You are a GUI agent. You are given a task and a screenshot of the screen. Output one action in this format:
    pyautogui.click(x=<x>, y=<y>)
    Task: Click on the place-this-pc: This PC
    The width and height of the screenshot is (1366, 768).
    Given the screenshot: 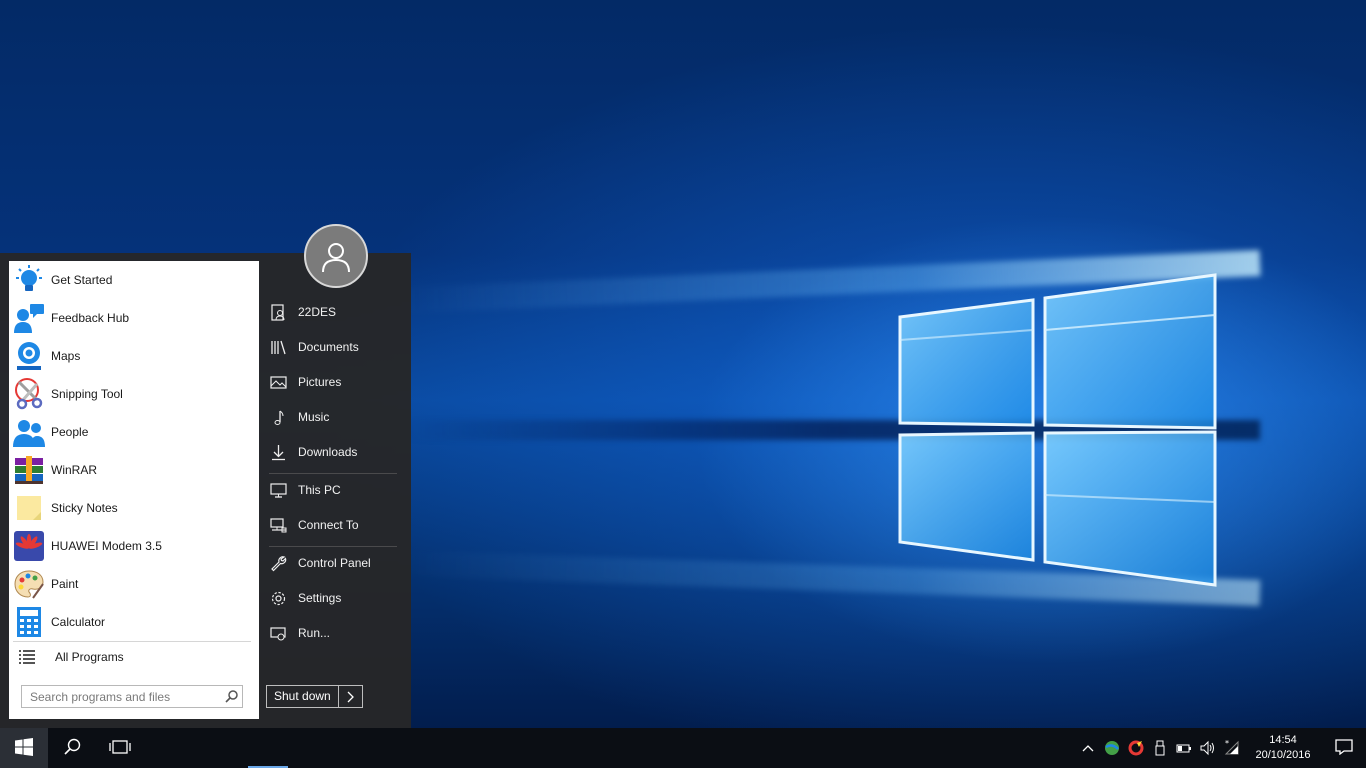 What is the action you would take?
    pyautogui.click(x=335, y=490)
    